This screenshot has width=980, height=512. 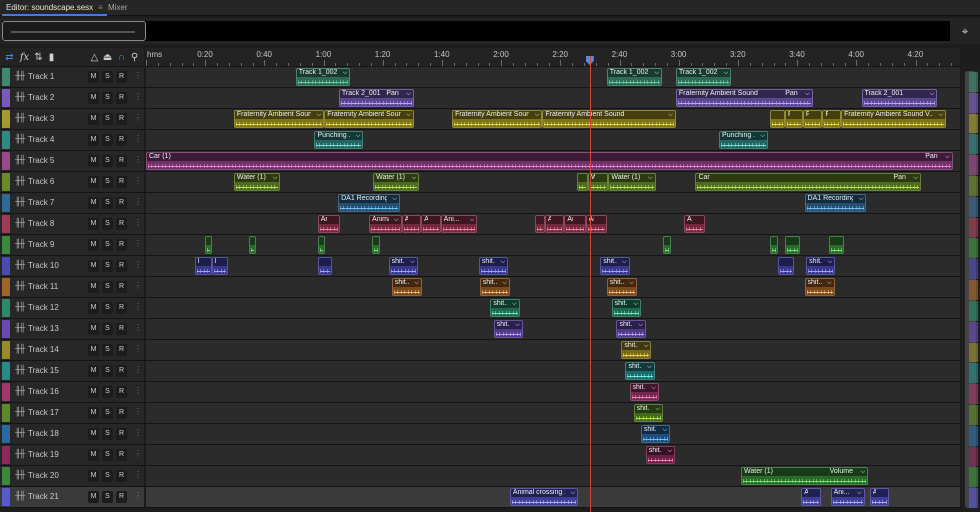 I want to click on track-header: ╫╫ Track 14 M S R ⋮, so click(x=72, y=350).